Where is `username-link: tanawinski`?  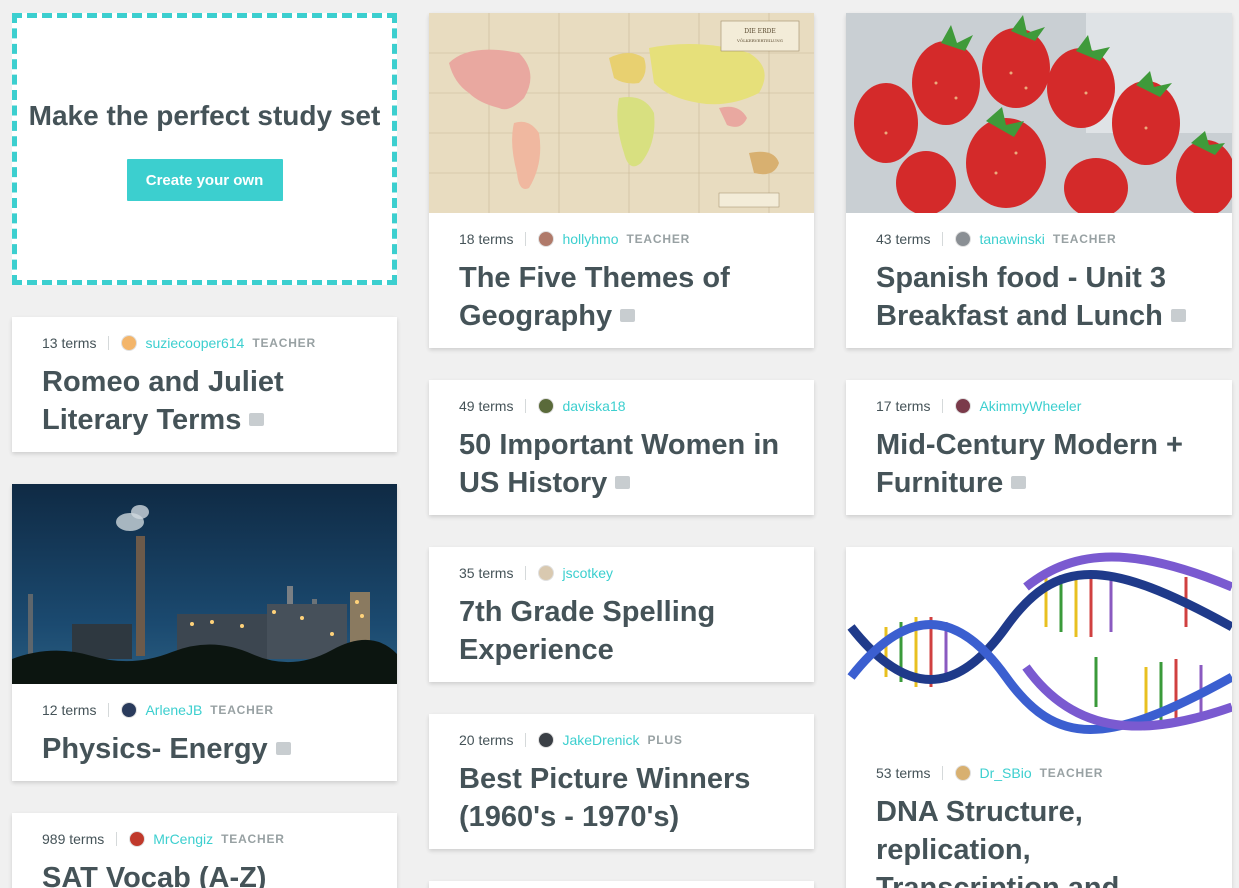 username-link: tanawinski is located at coordinates (1011, 239).